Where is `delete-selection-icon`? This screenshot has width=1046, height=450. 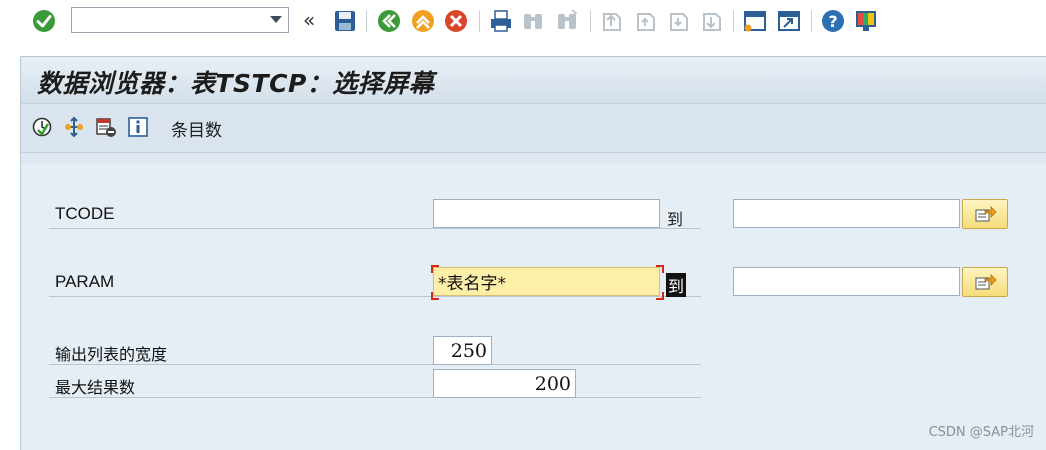 delete-selection-icon is located at coordinates (106, 127).